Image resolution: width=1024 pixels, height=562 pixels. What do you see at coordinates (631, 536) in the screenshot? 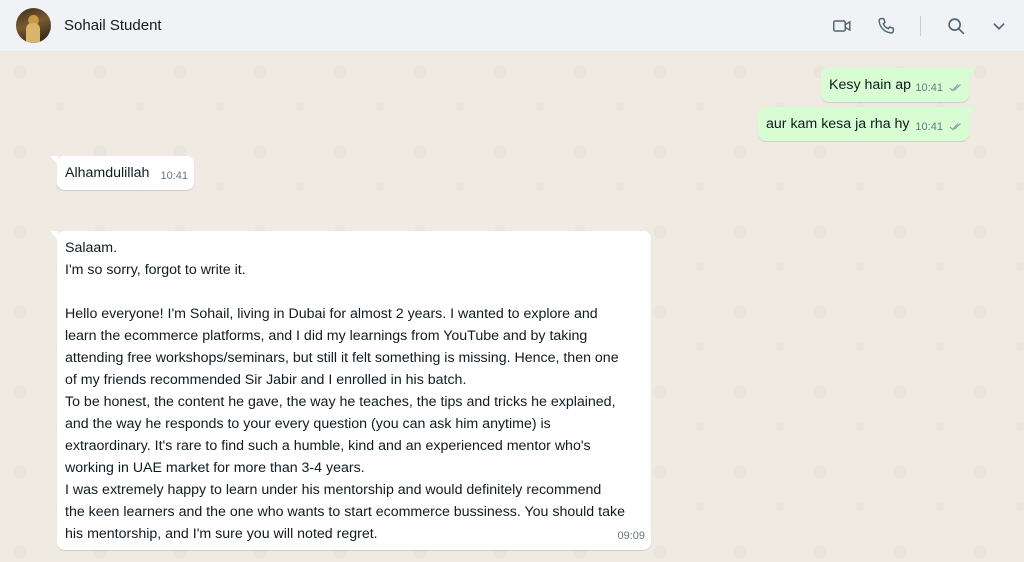
I see `message-time: 09:09` at bounding box center [631, 536].